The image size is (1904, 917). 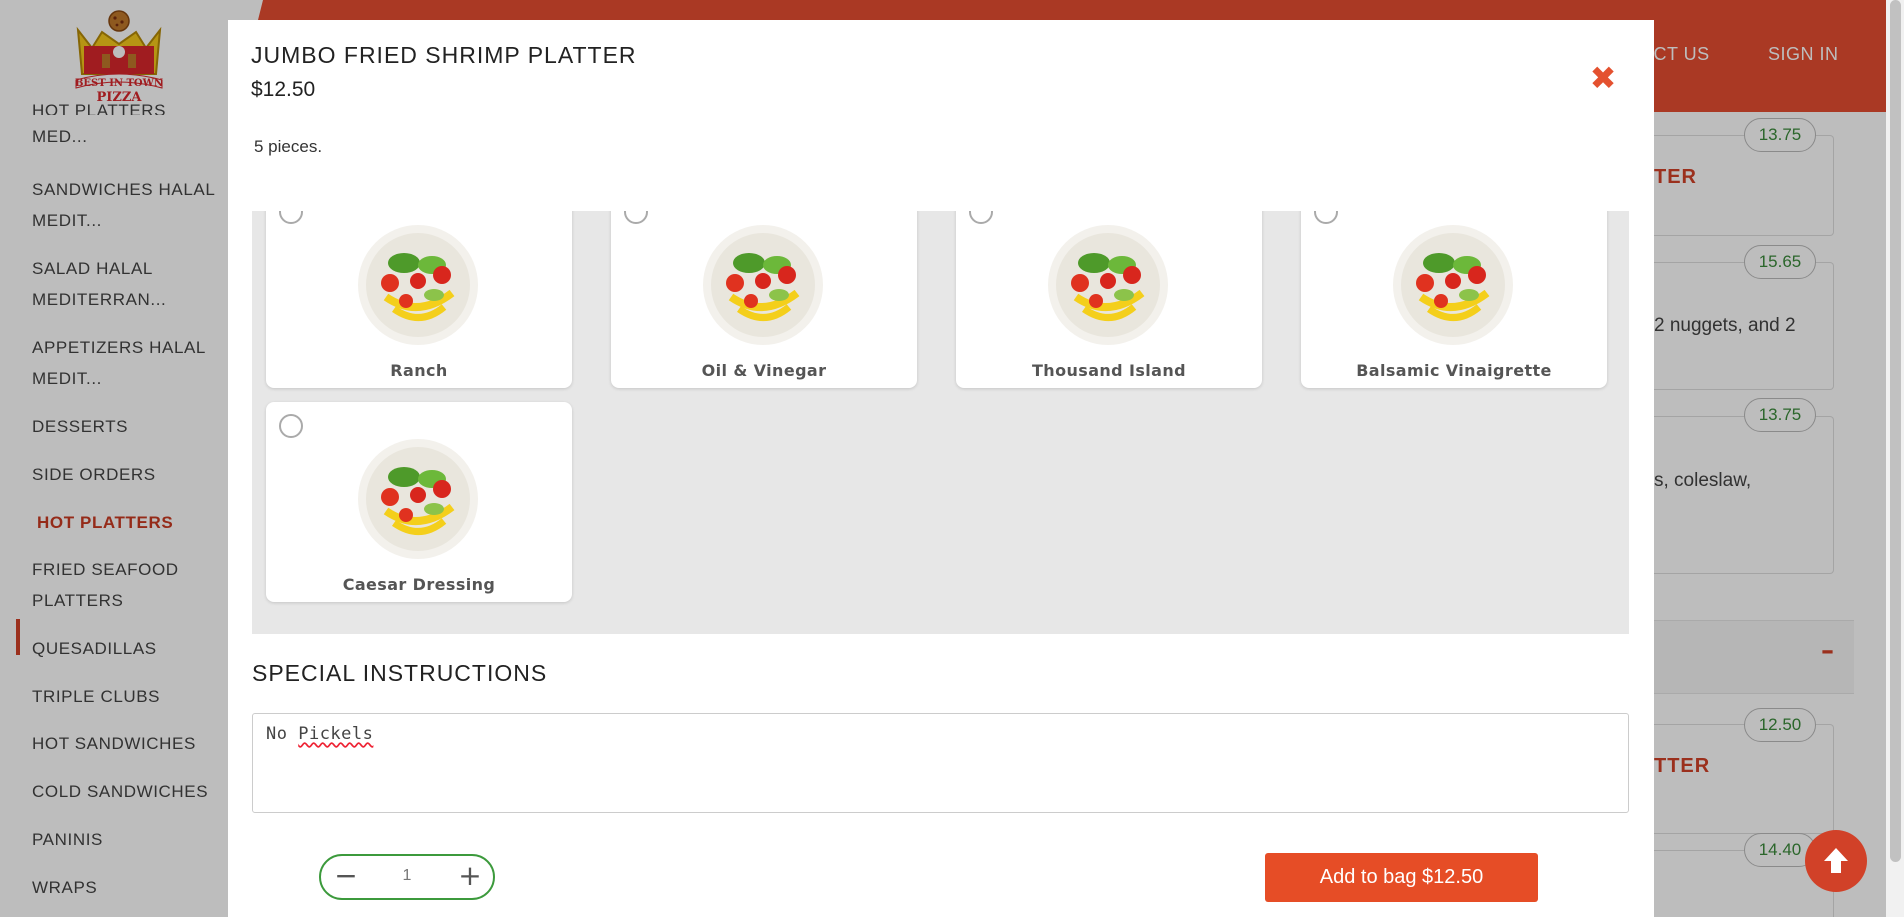 I want to click on arrow-up-icon, so click(x=1836, y=860).